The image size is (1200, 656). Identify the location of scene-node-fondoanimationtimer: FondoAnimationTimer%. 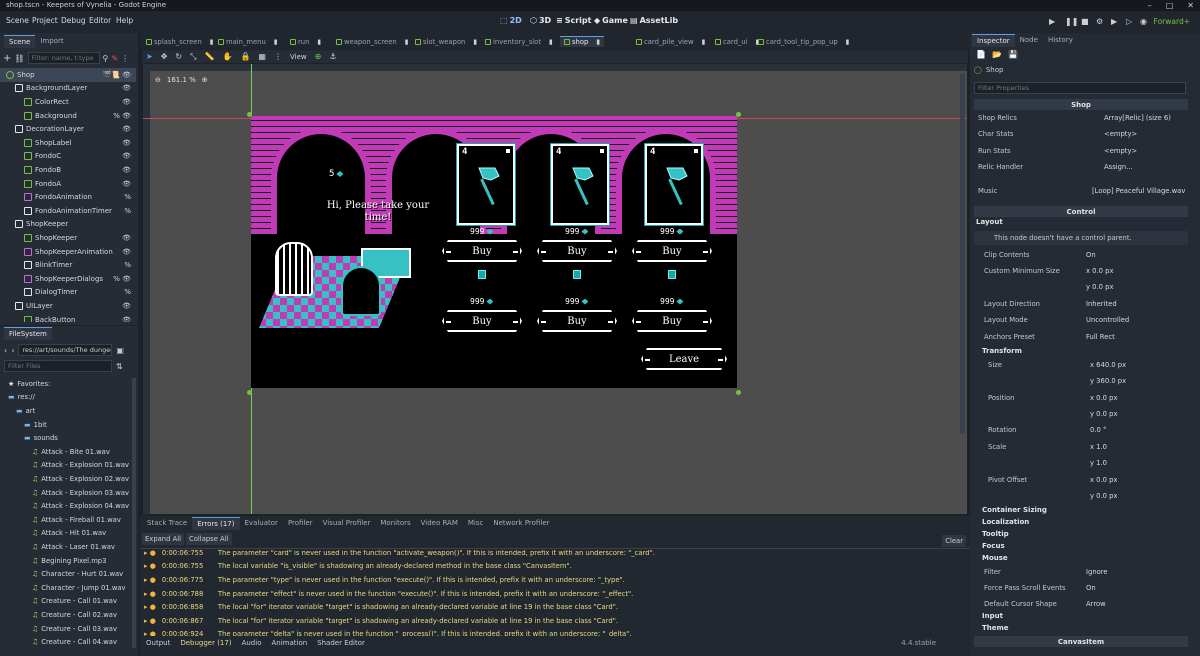
(68, 211).